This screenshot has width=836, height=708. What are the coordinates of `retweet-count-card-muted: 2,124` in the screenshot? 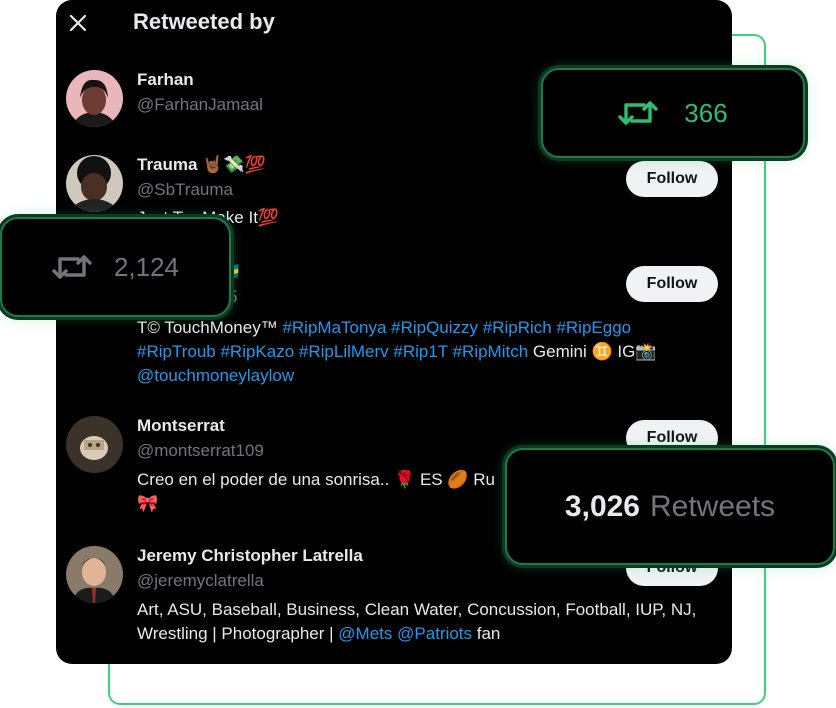 It's located at (115, 267).